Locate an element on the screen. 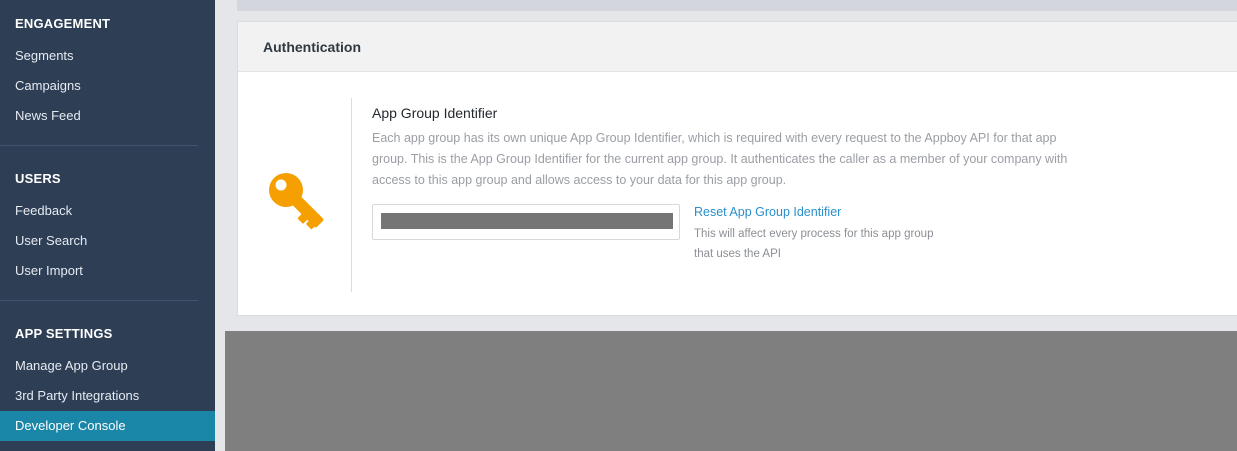 This screenshot has width=1237, height=451. sidebar-item-feedback: Feedback is located at coordinates (107, 211).